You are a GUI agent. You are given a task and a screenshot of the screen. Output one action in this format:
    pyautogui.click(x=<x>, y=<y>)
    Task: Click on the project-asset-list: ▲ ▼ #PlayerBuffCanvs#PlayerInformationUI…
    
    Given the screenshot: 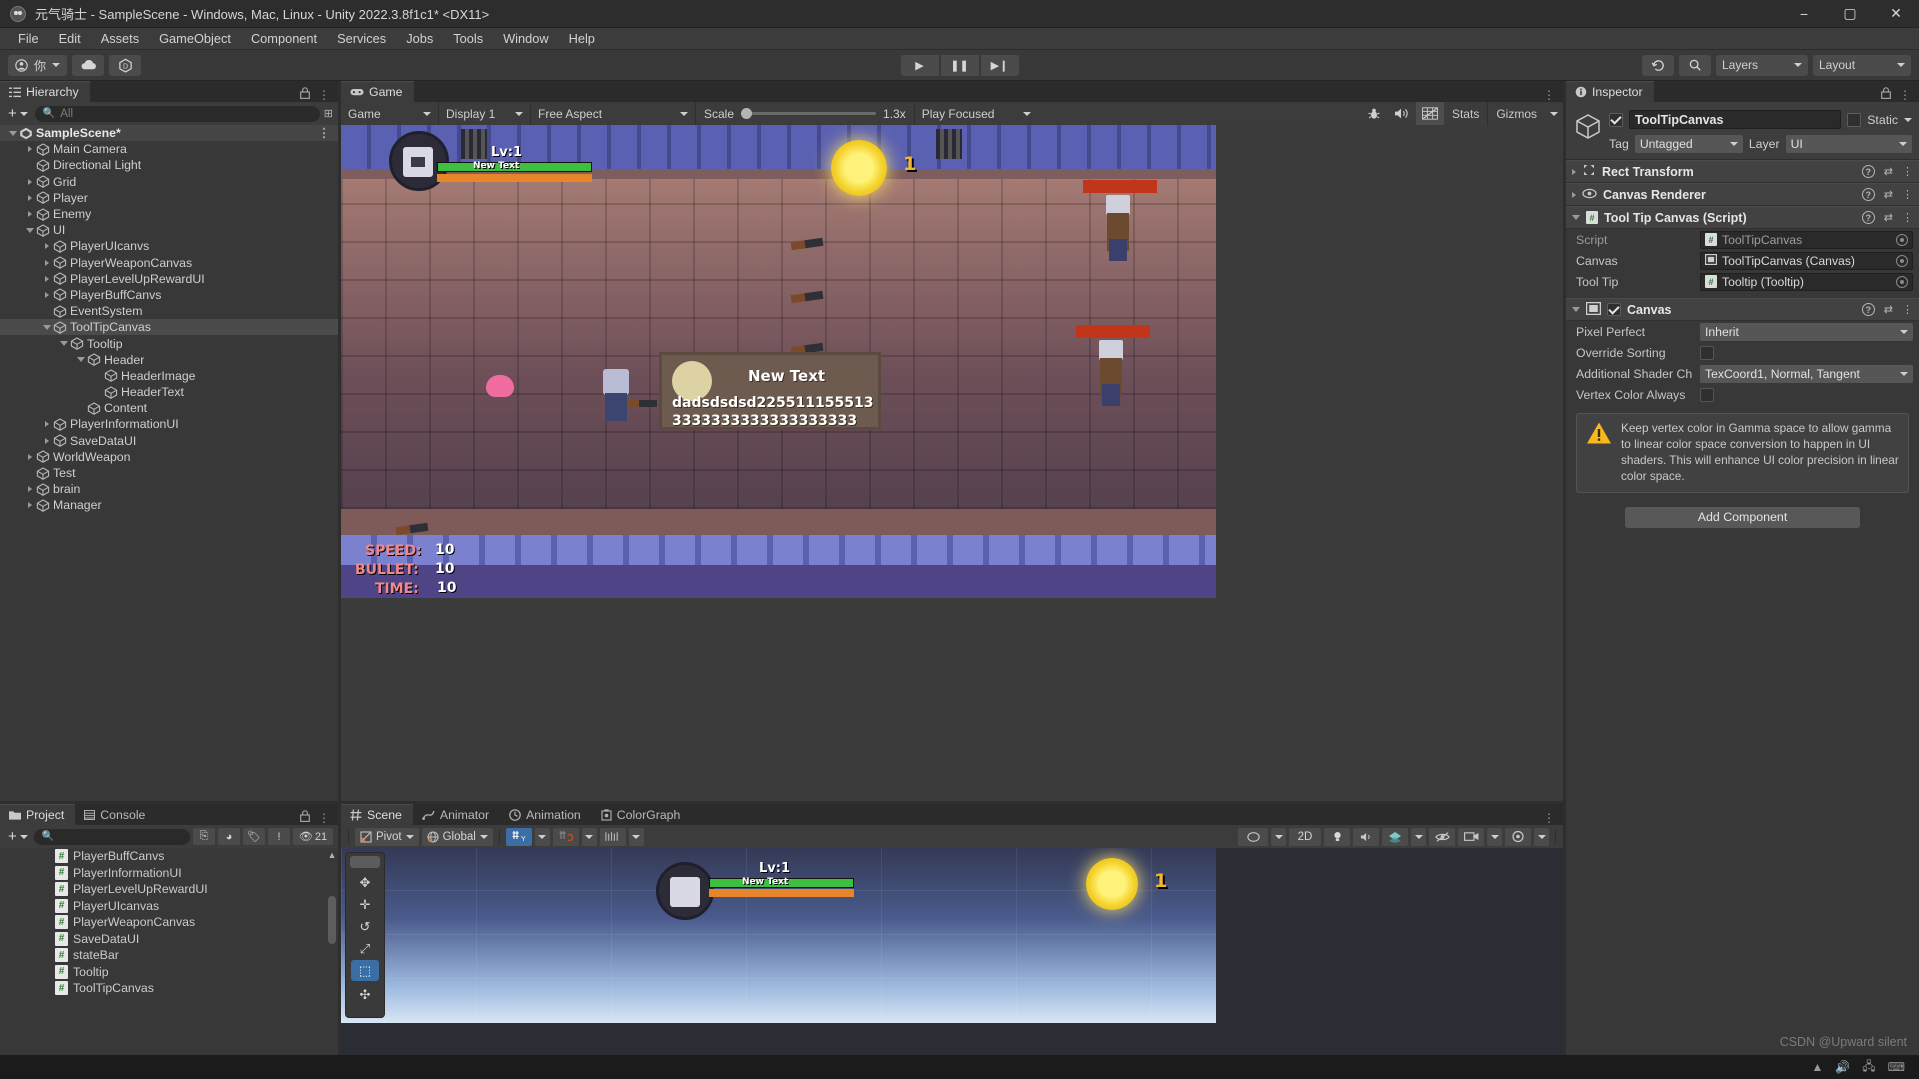 What is the action you would take?
    pyautogui.click(x=169, y=963)
    